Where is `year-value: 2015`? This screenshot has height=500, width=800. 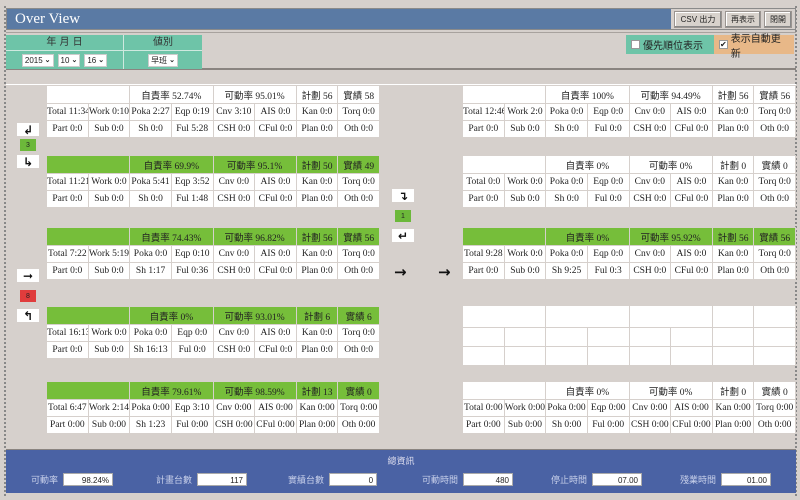
year-value: 2015 is located at coordinates (33, 60).